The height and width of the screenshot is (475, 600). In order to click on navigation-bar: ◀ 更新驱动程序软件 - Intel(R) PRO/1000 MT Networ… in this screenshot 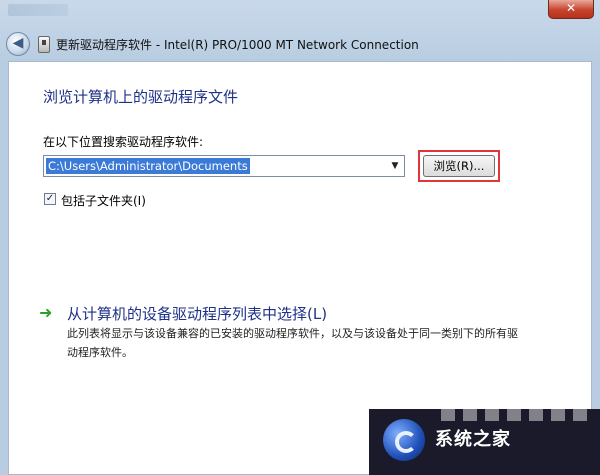, I will do `click(300, 44)`.